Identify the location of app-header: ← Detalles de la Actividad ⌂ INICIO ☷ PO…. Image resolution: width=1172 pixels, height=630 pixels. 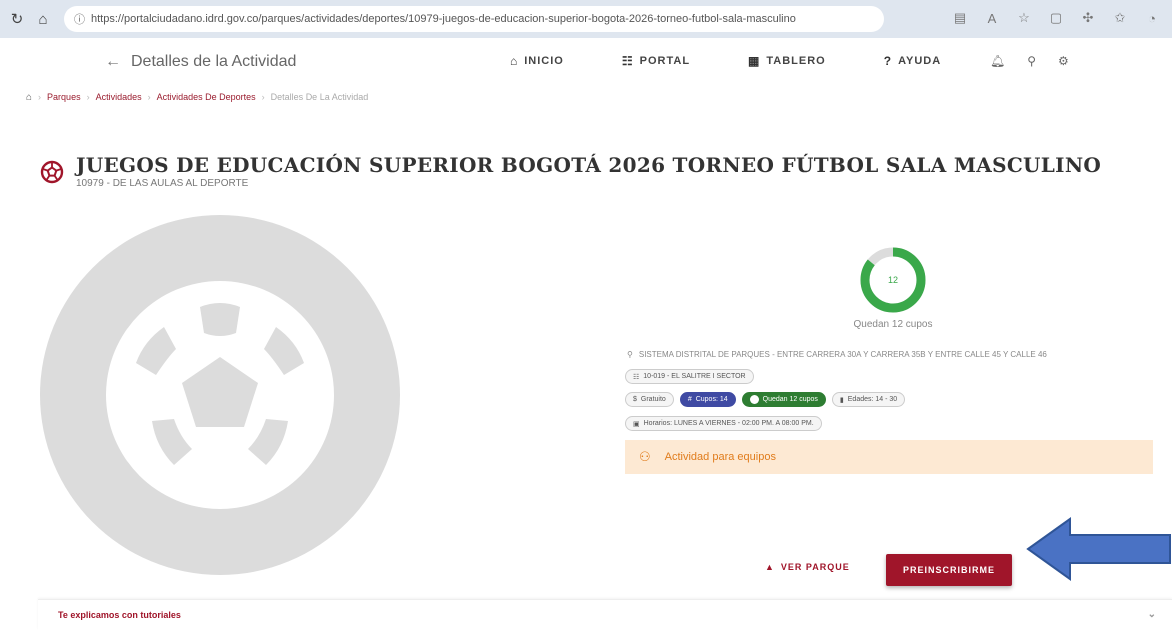
(586, 63).